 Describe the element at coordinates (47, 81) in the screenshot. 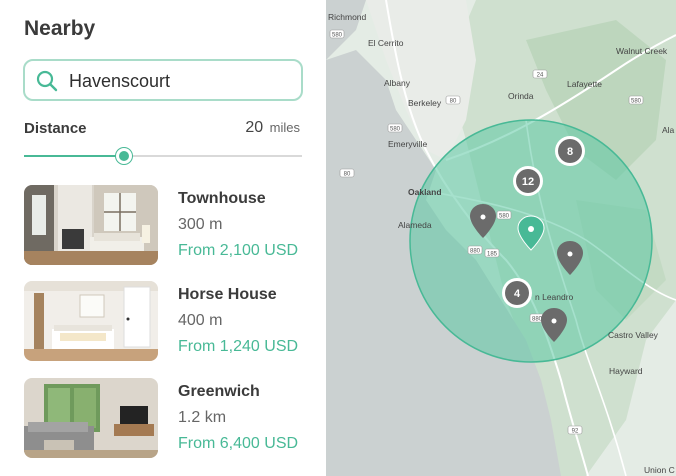

I see `search-icon` at that location.